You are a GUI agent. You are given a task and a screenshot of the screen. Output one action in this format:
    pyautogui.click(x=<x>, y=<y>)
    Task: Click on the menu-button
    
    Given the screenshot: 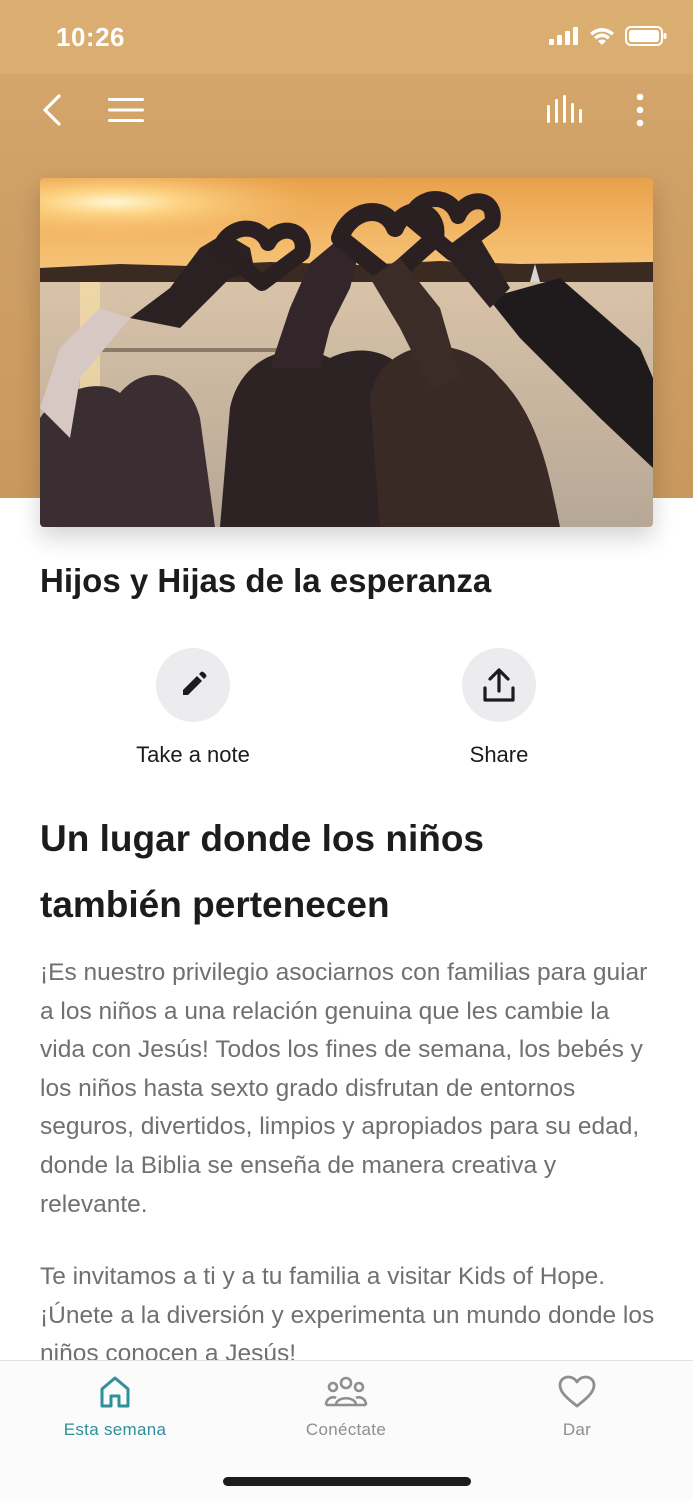 What is the action you would take?
    pyautogui.click(x=126, y=110)
    